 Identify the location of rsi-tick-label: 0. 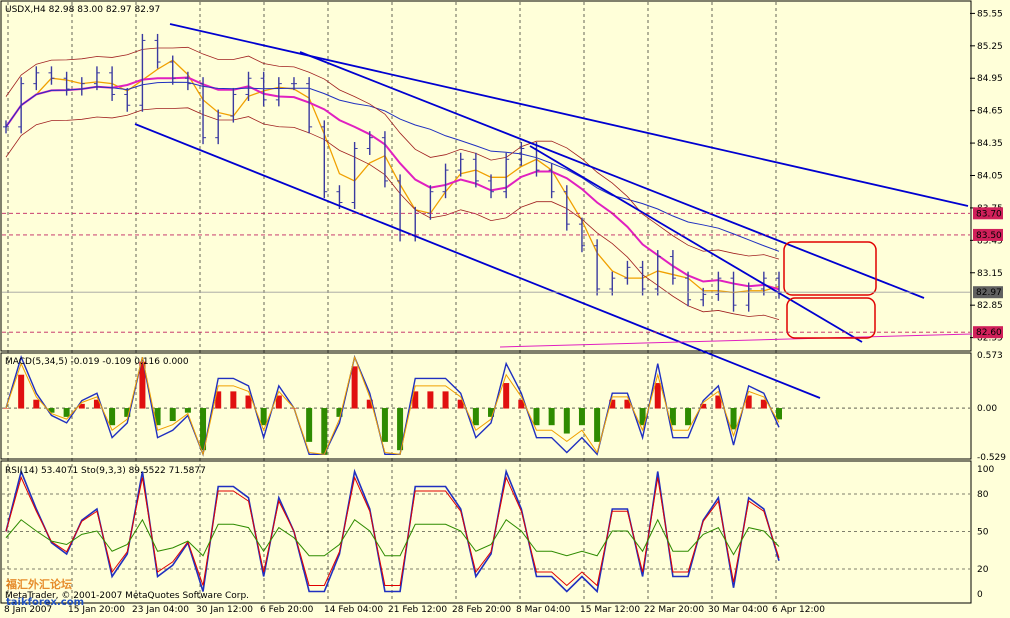
(980, 595).